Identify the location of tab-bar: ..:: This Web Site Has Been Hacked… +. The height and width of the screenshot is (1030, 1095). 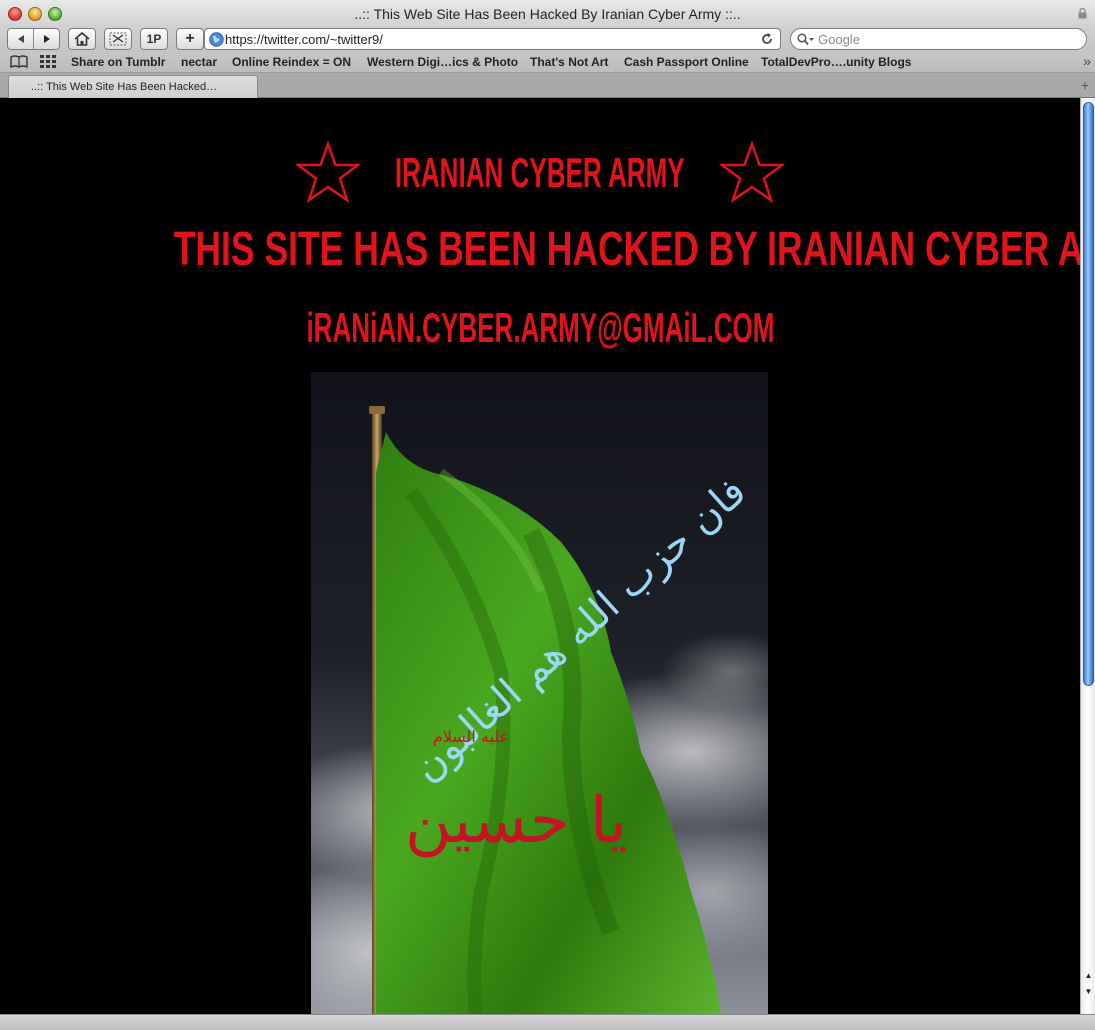
(547, 85).